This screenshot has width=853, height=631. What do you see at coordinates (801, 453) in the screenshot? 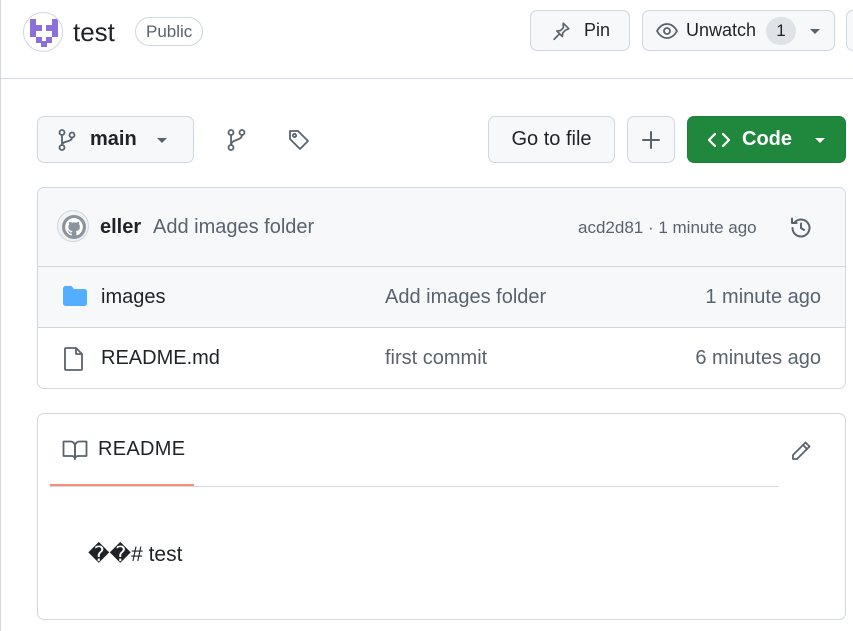
I see `pencil-icon` at bounding box center [801, 453].